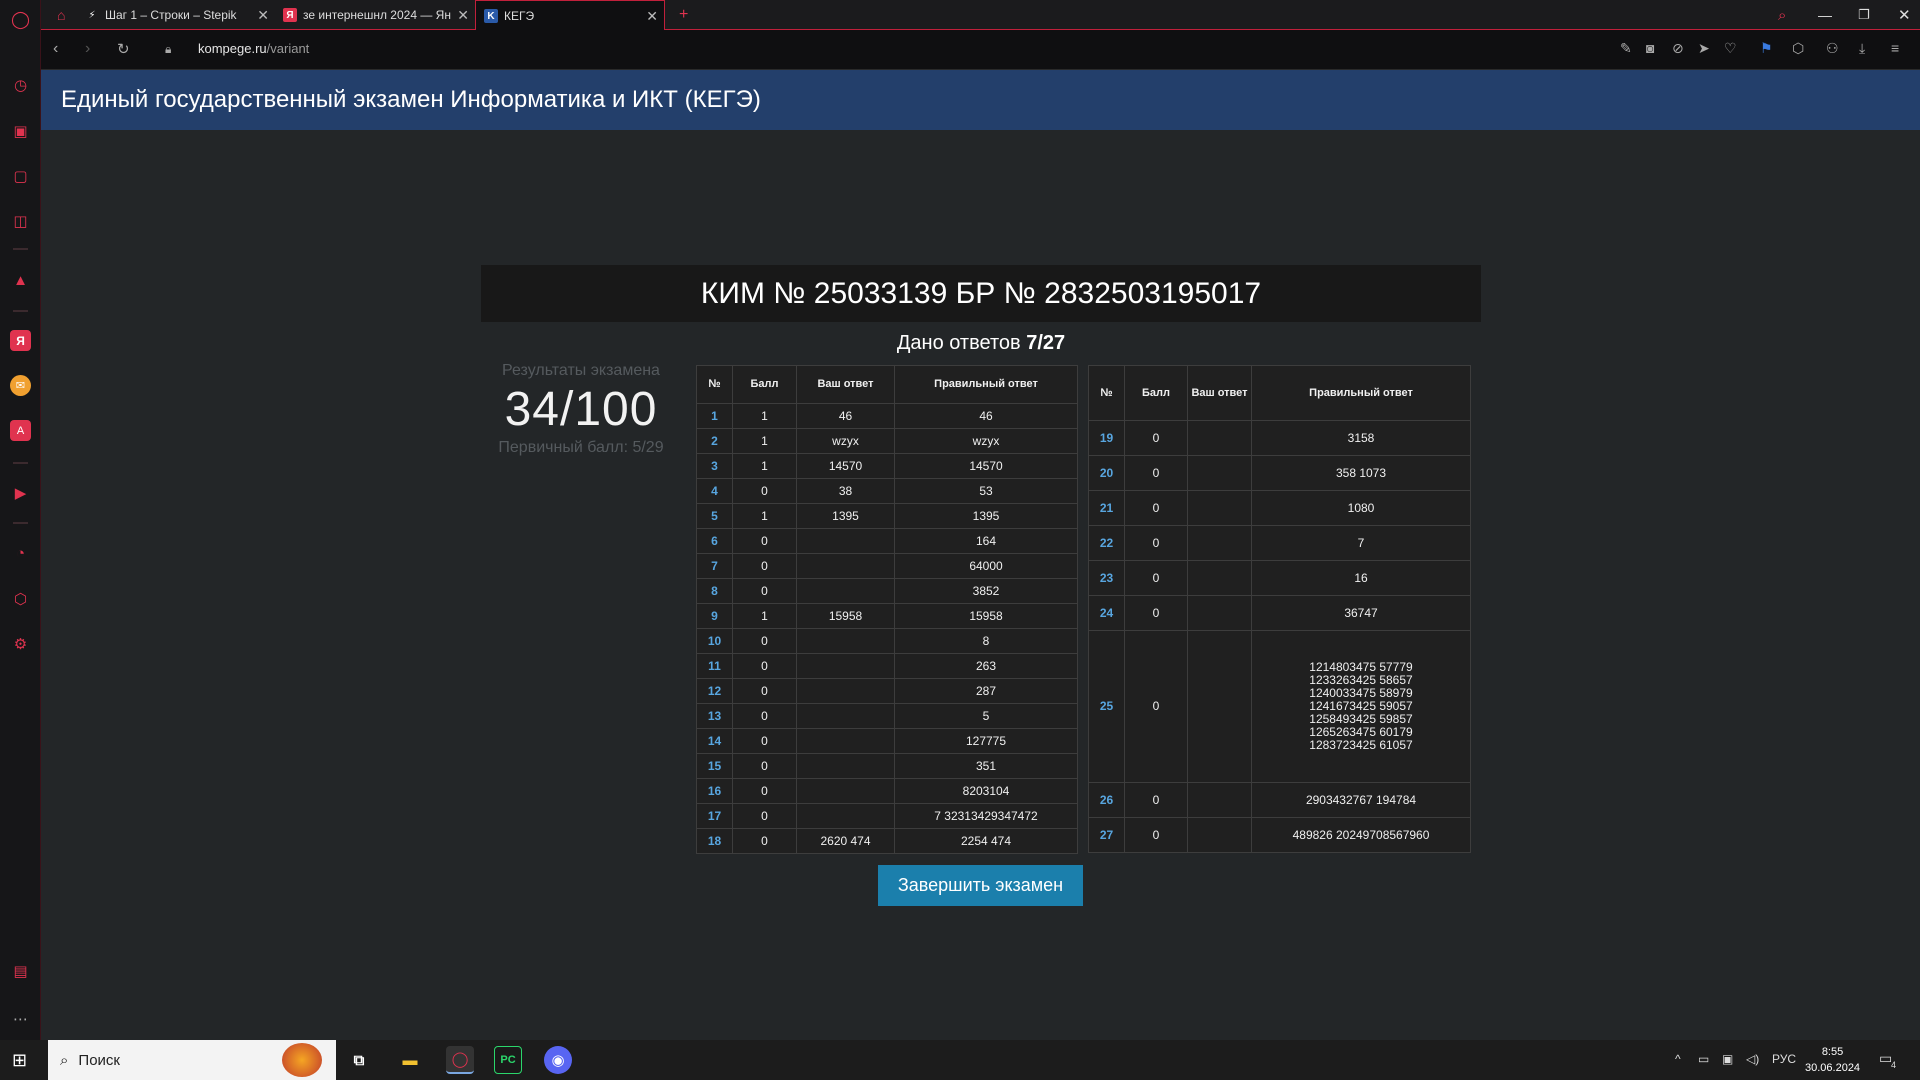 Image resolution: width=1920 pixels, height=1080 pixels. What do you see at coordinates (1730, 48) in the screenshot?
I see `heart-icon: ♡` at bounding box center [1730, 48].